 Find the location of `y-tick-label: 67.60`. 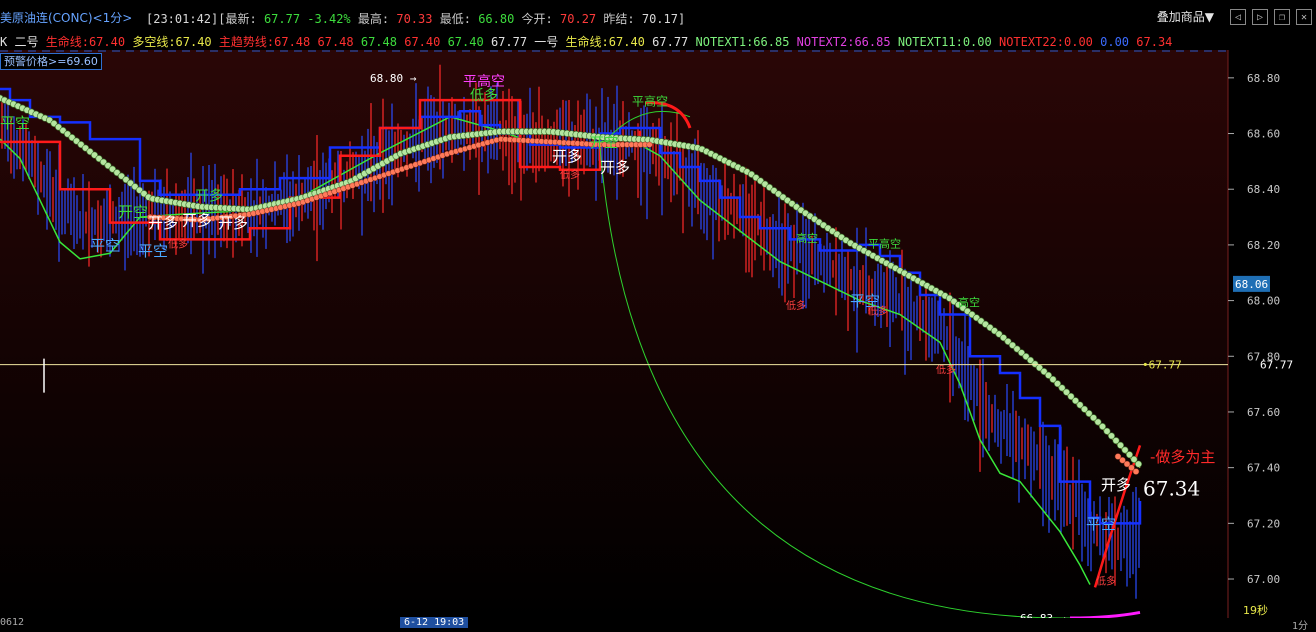

y-tick-label: 67.60 is located at coordinates (1263, 412).